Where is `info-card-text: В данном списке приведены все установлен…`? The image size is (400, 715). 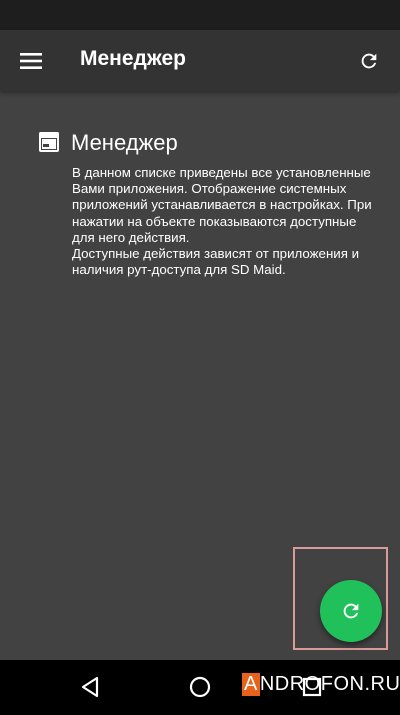
info-card-text: В данном списке приведены все установлен… is located at coordinates (222, 221).